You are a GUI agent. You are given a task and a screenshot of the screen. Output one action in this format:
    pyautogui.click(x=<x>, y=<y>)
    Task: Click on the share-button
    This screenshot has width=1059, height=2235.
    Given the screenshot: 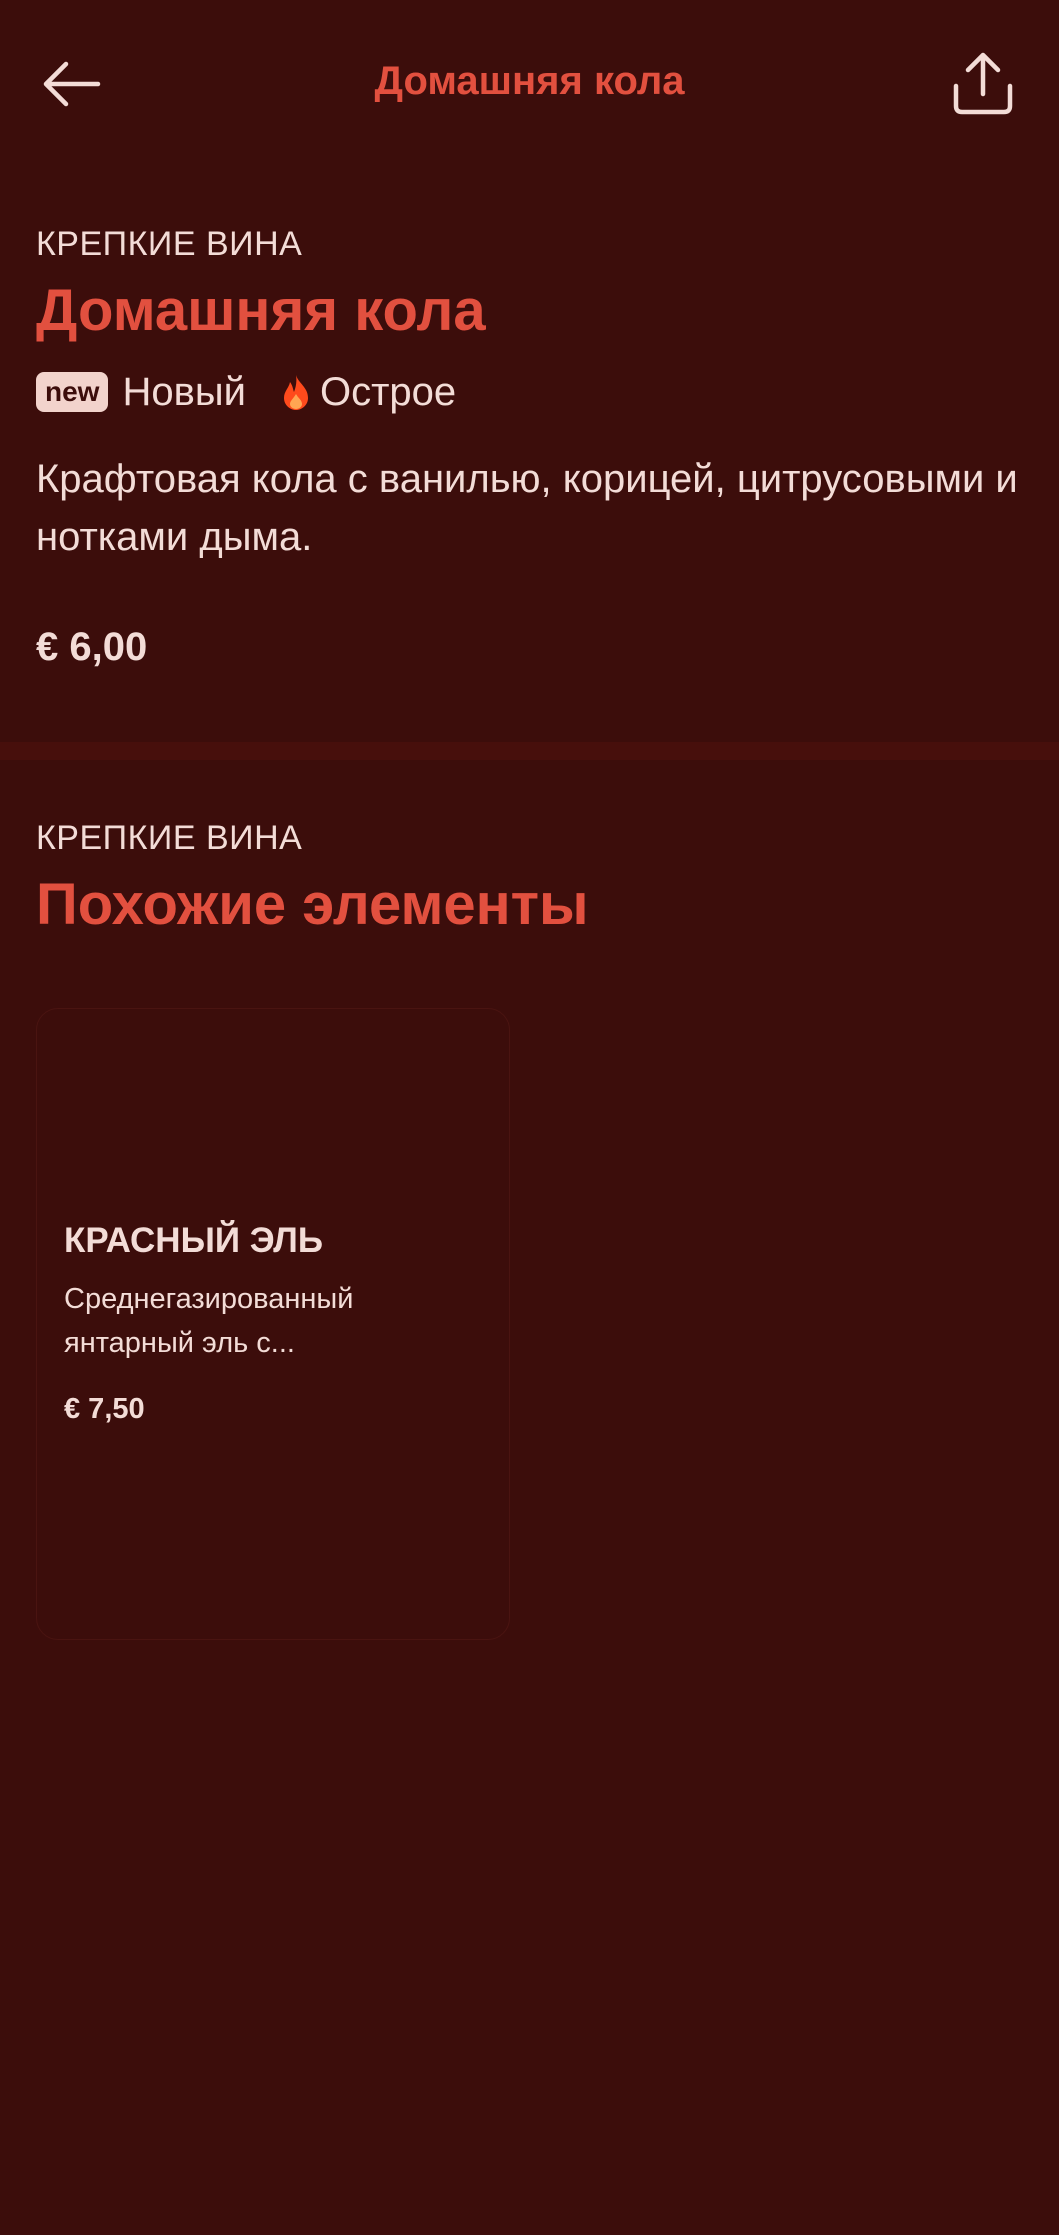 What is the action you would take?
    pyautogui.click(x=983, y=84)
    